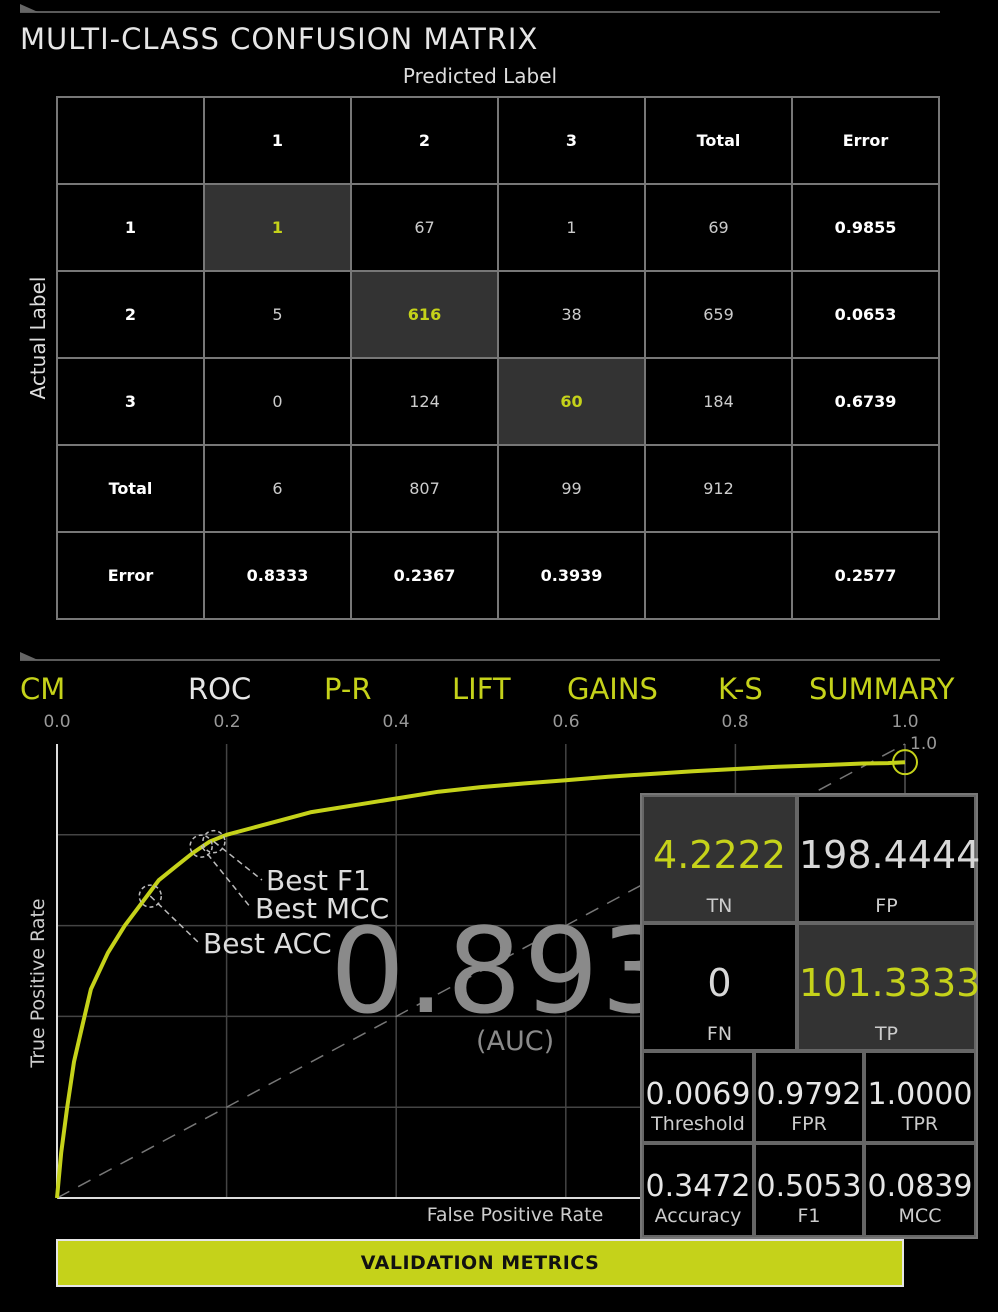  Describe the element at coordinates (920, 1124) in the screenshot. I see `tpr-label: TPR` at that location.